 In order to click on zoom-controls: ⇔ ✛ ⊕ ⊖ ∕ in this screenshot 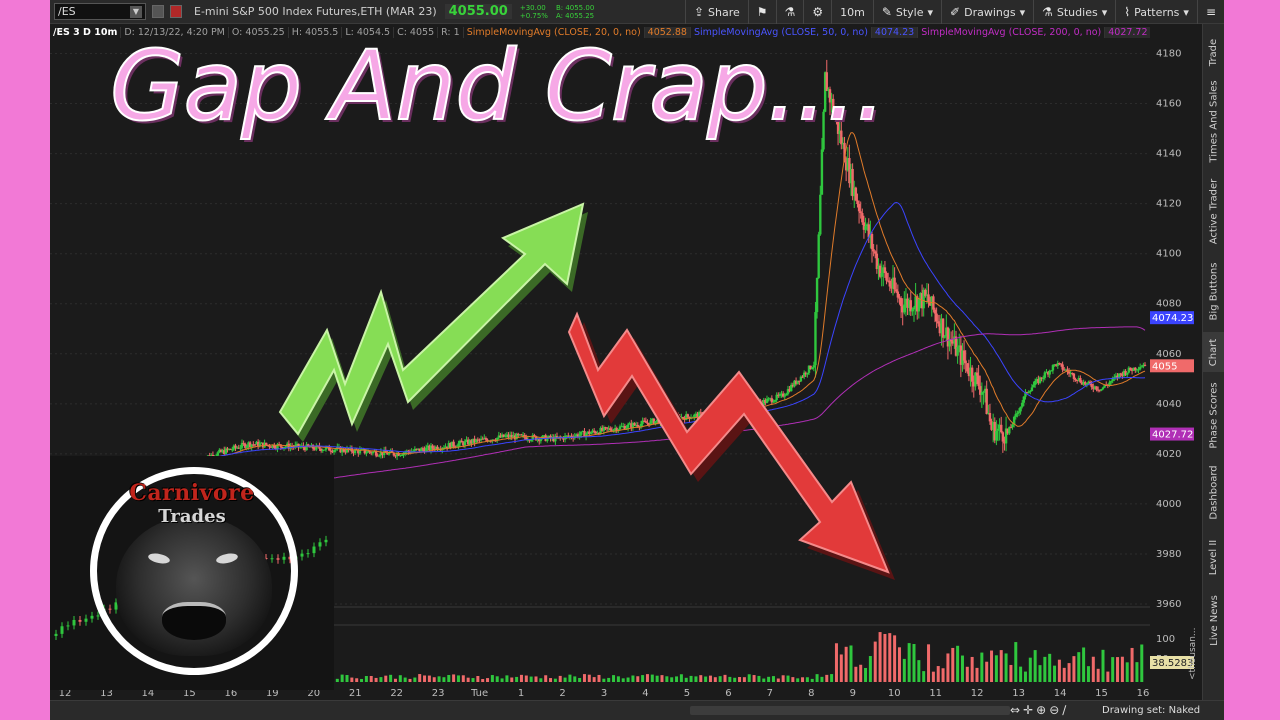, I will do `click(1038, 710)`.